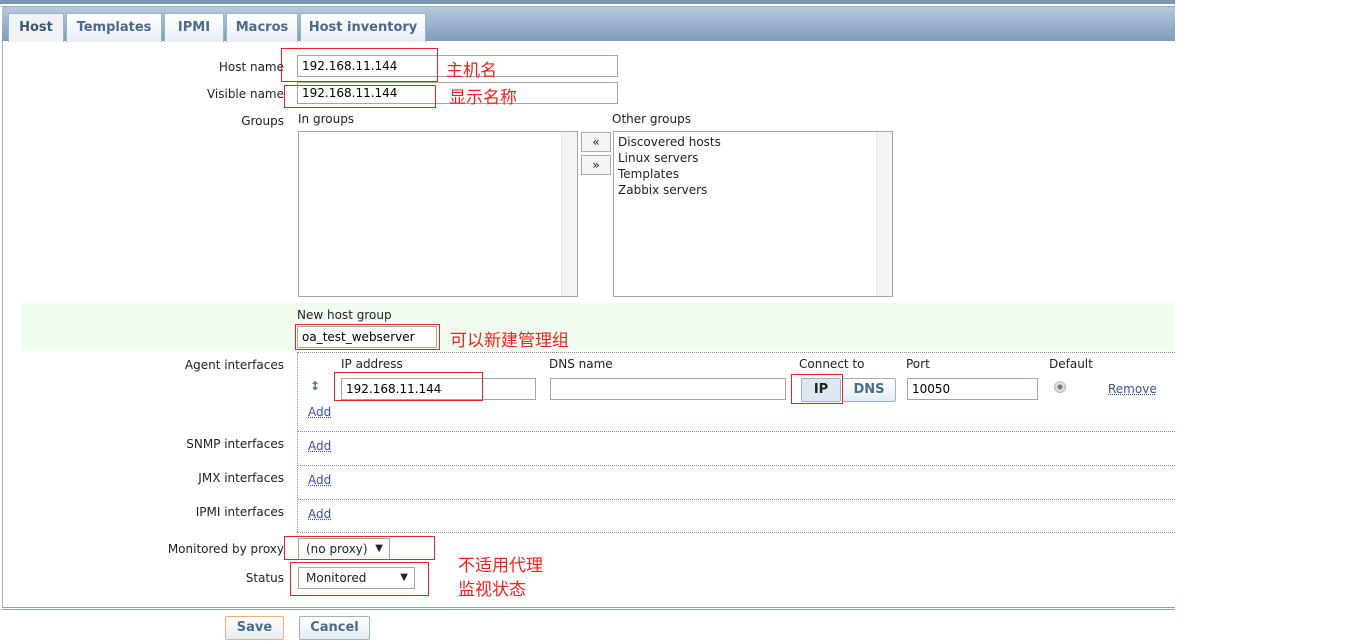 This screenshot has width=1360, height=642. What do you see at coordinates (194, 27) in the screenshot?
I see `tab-ipmi: IPMI` at bounding box center [194, 27].